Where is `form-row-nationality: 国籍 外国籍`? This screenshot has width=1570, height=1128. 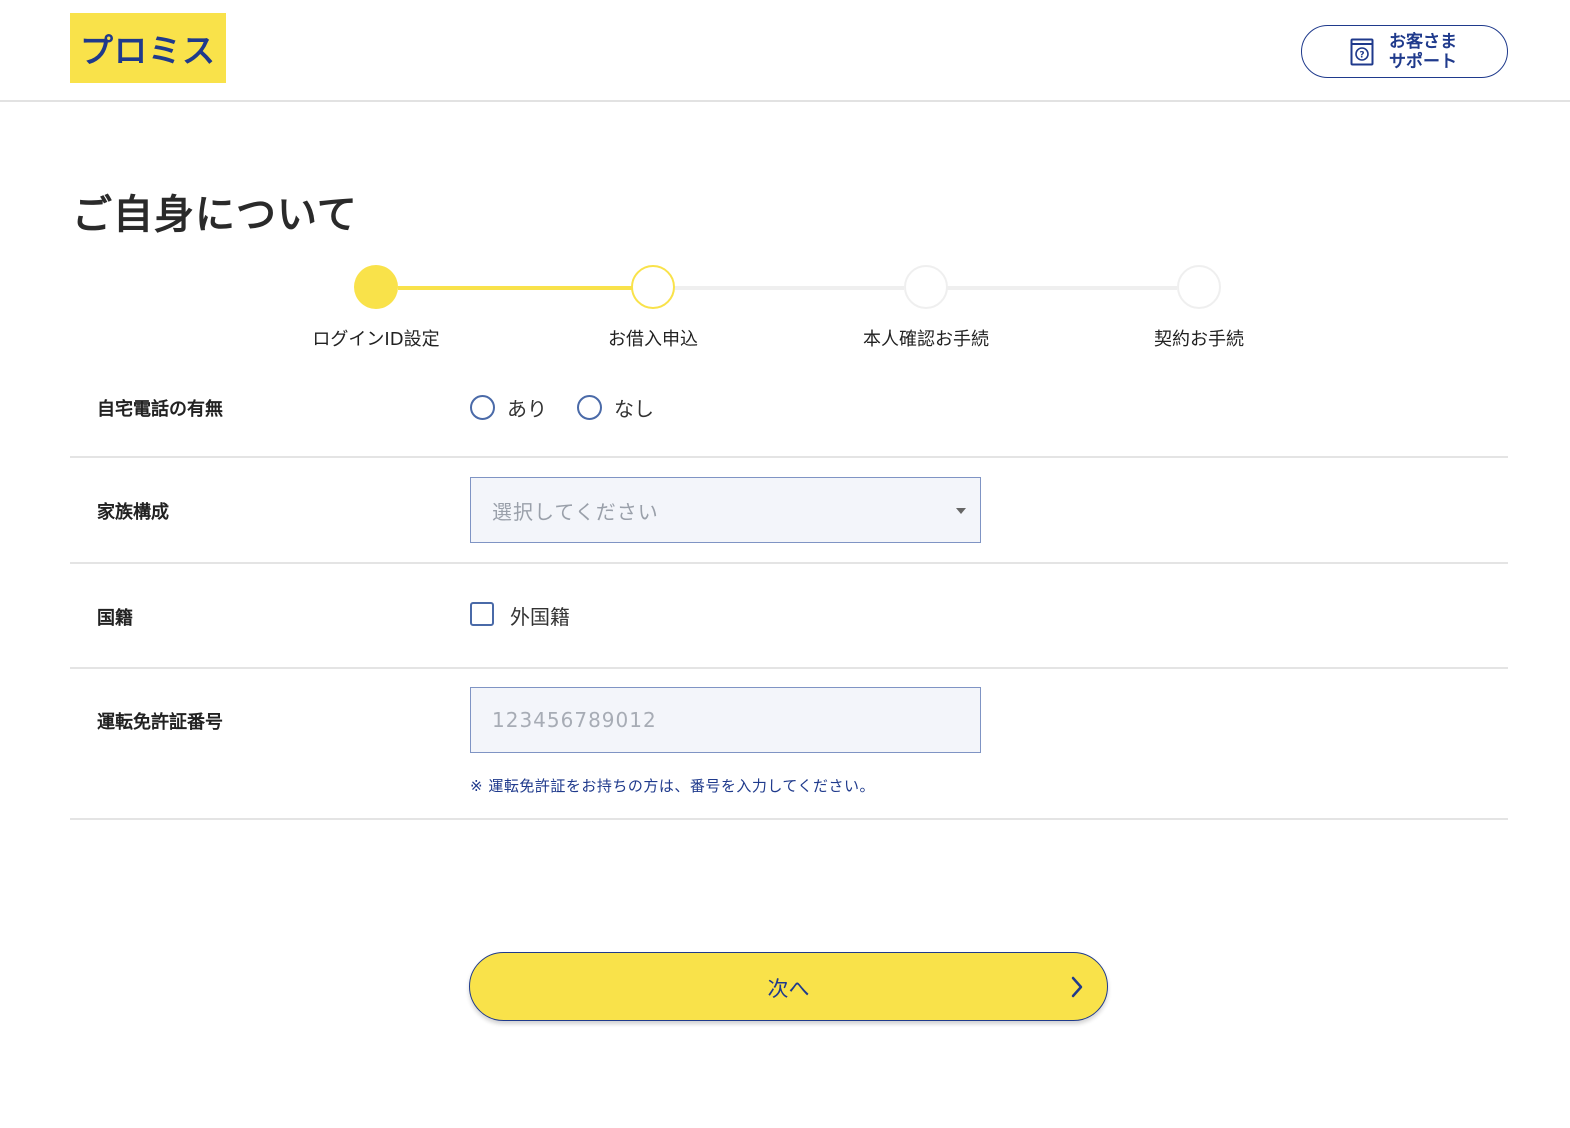
form-row-nationality: 国籍 外国籍 is located at coordinates (789, 616).